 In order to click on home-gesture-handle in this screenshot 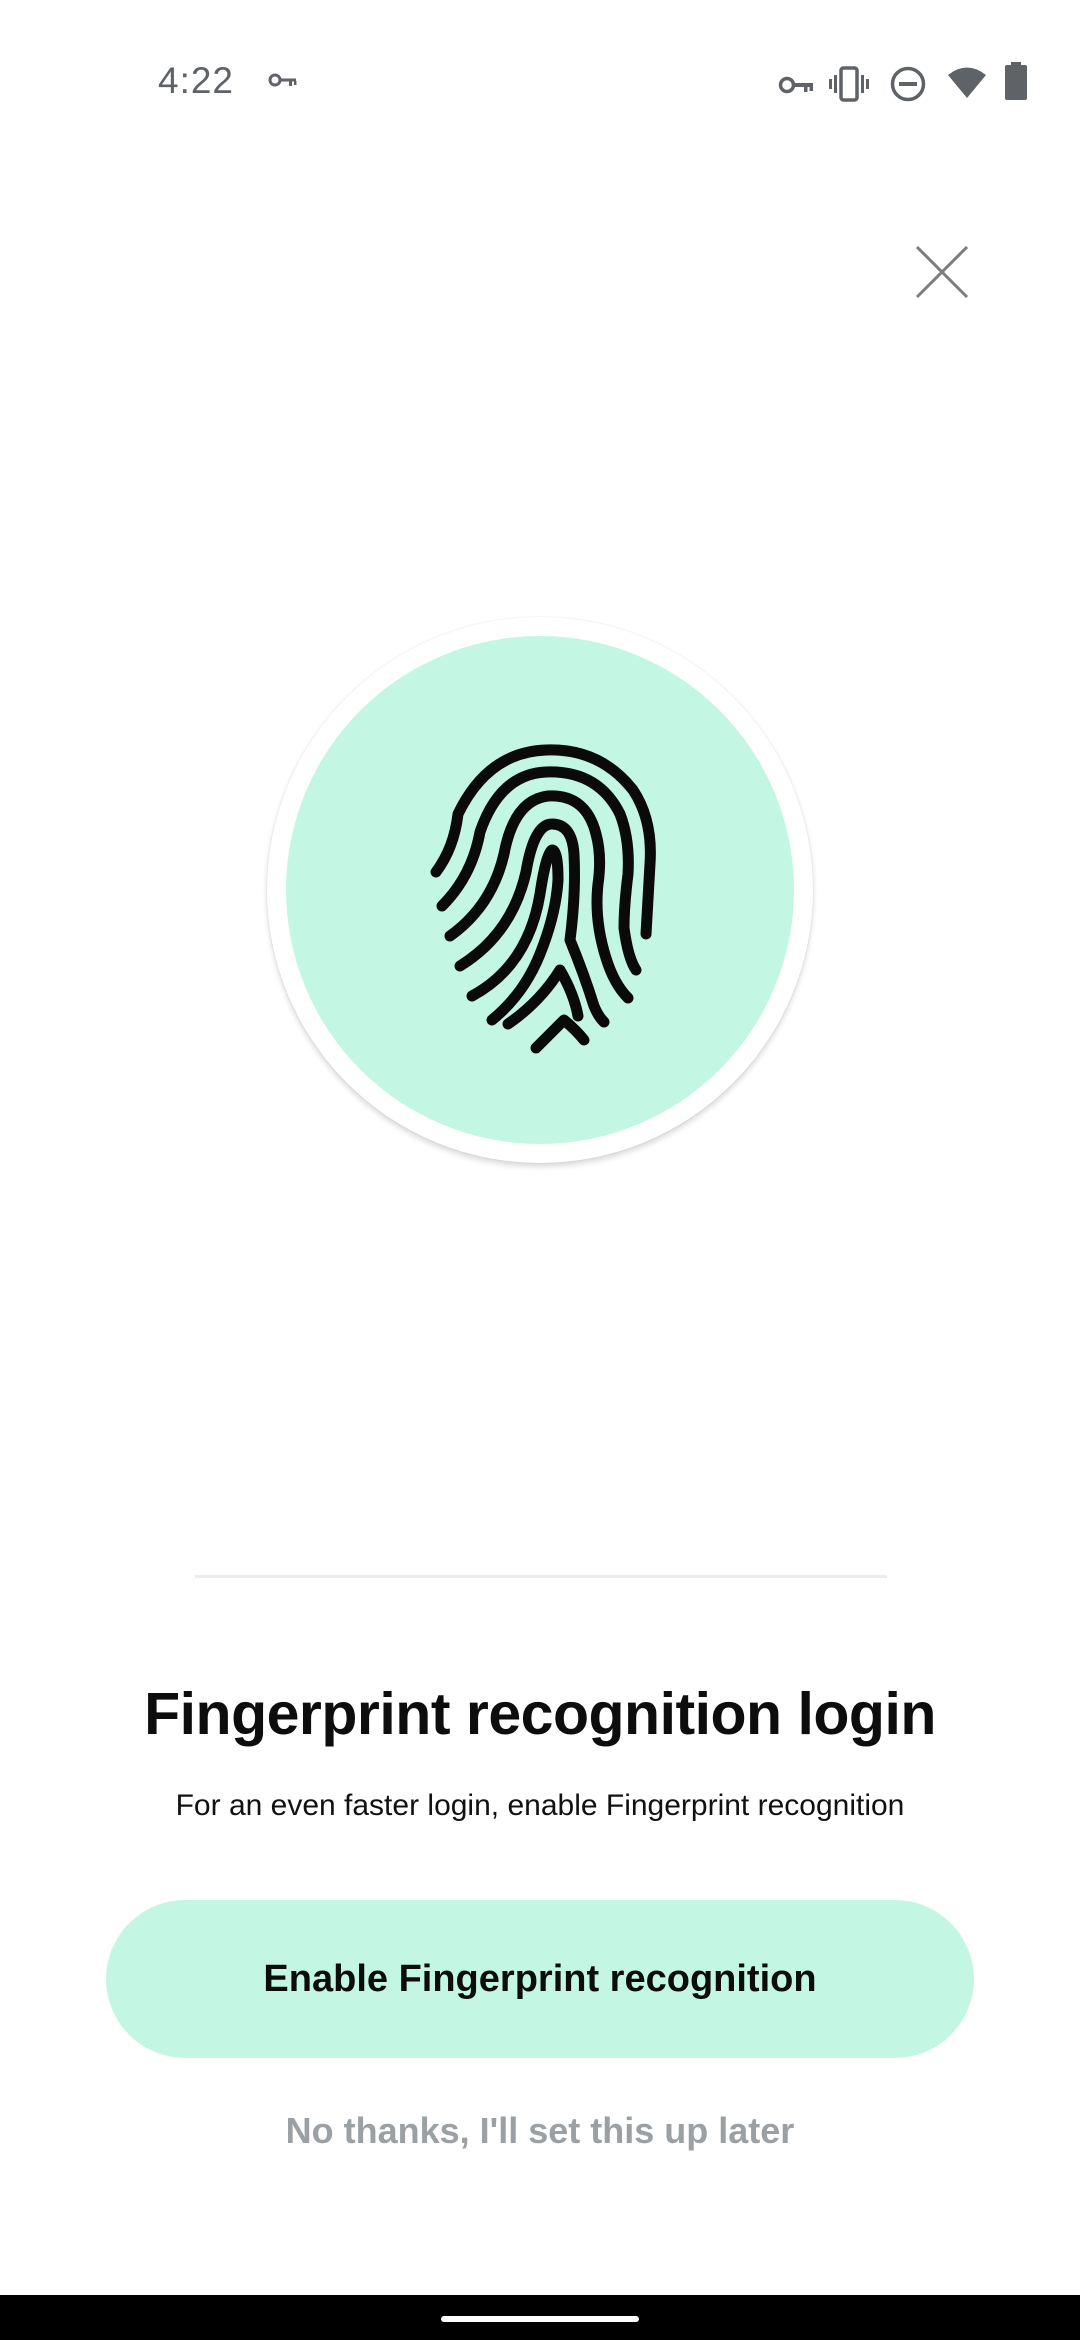, I will do `click(540, 2319)`.